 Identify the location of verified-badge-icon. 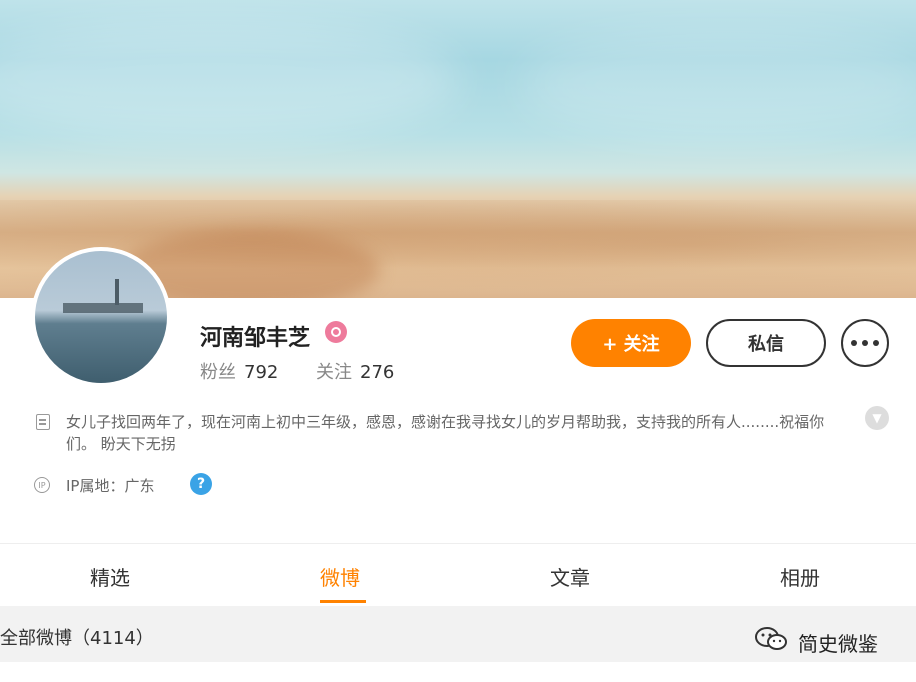
(336, 332).